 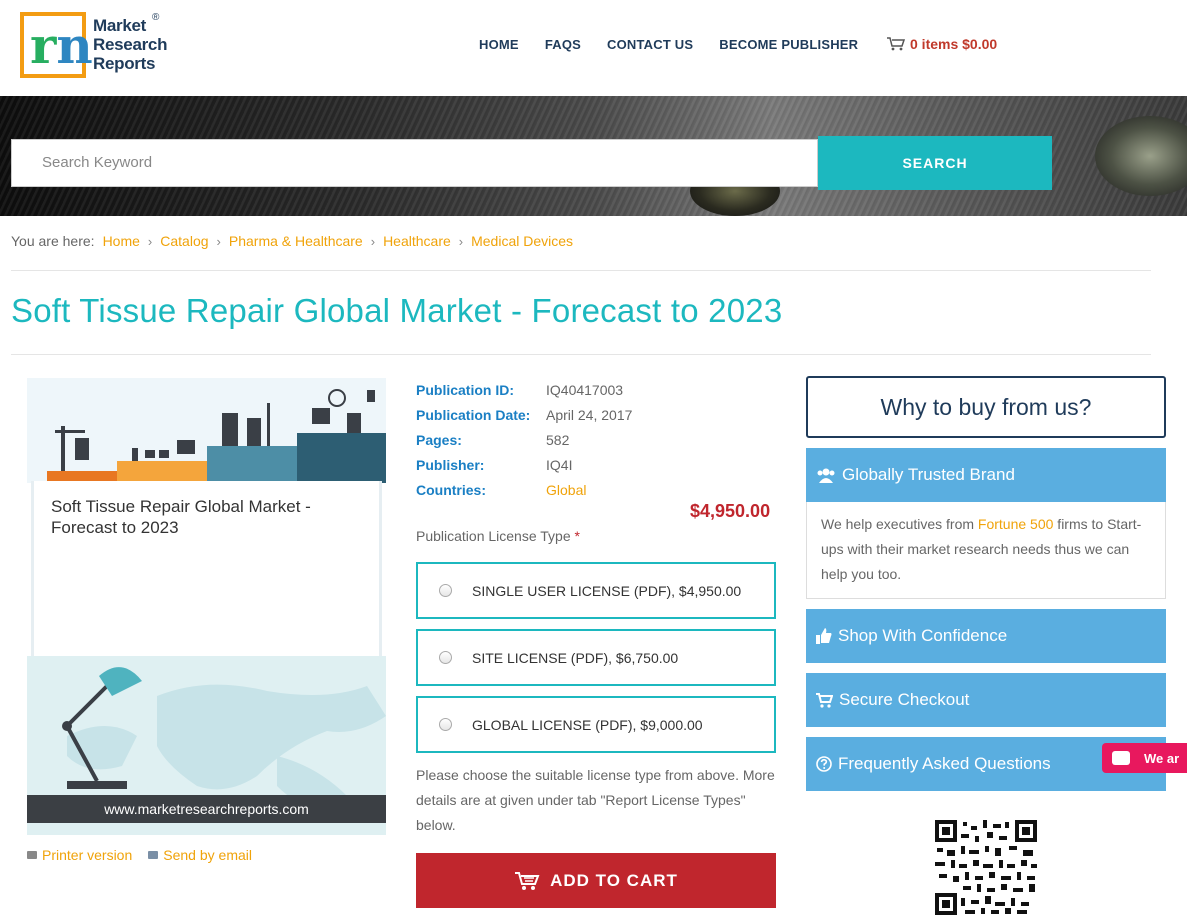 What do you see at coordinates (826, 475) in the screenshot?
I see `users-icon` at bounding box center [826, 475].